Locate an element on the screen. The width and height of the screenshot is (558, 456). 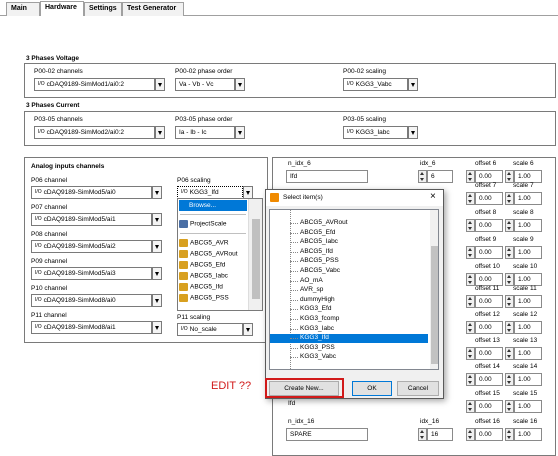
dropdown-item: ABCG5_Ifd is located at coordinates (201, 287).